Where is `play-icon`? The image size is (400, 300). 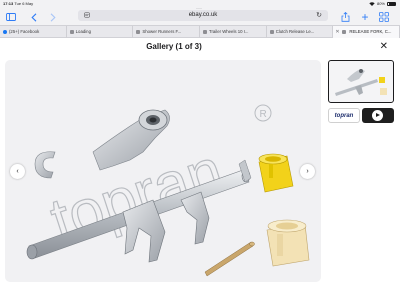
play-icon is located at coordinates (377, 115).